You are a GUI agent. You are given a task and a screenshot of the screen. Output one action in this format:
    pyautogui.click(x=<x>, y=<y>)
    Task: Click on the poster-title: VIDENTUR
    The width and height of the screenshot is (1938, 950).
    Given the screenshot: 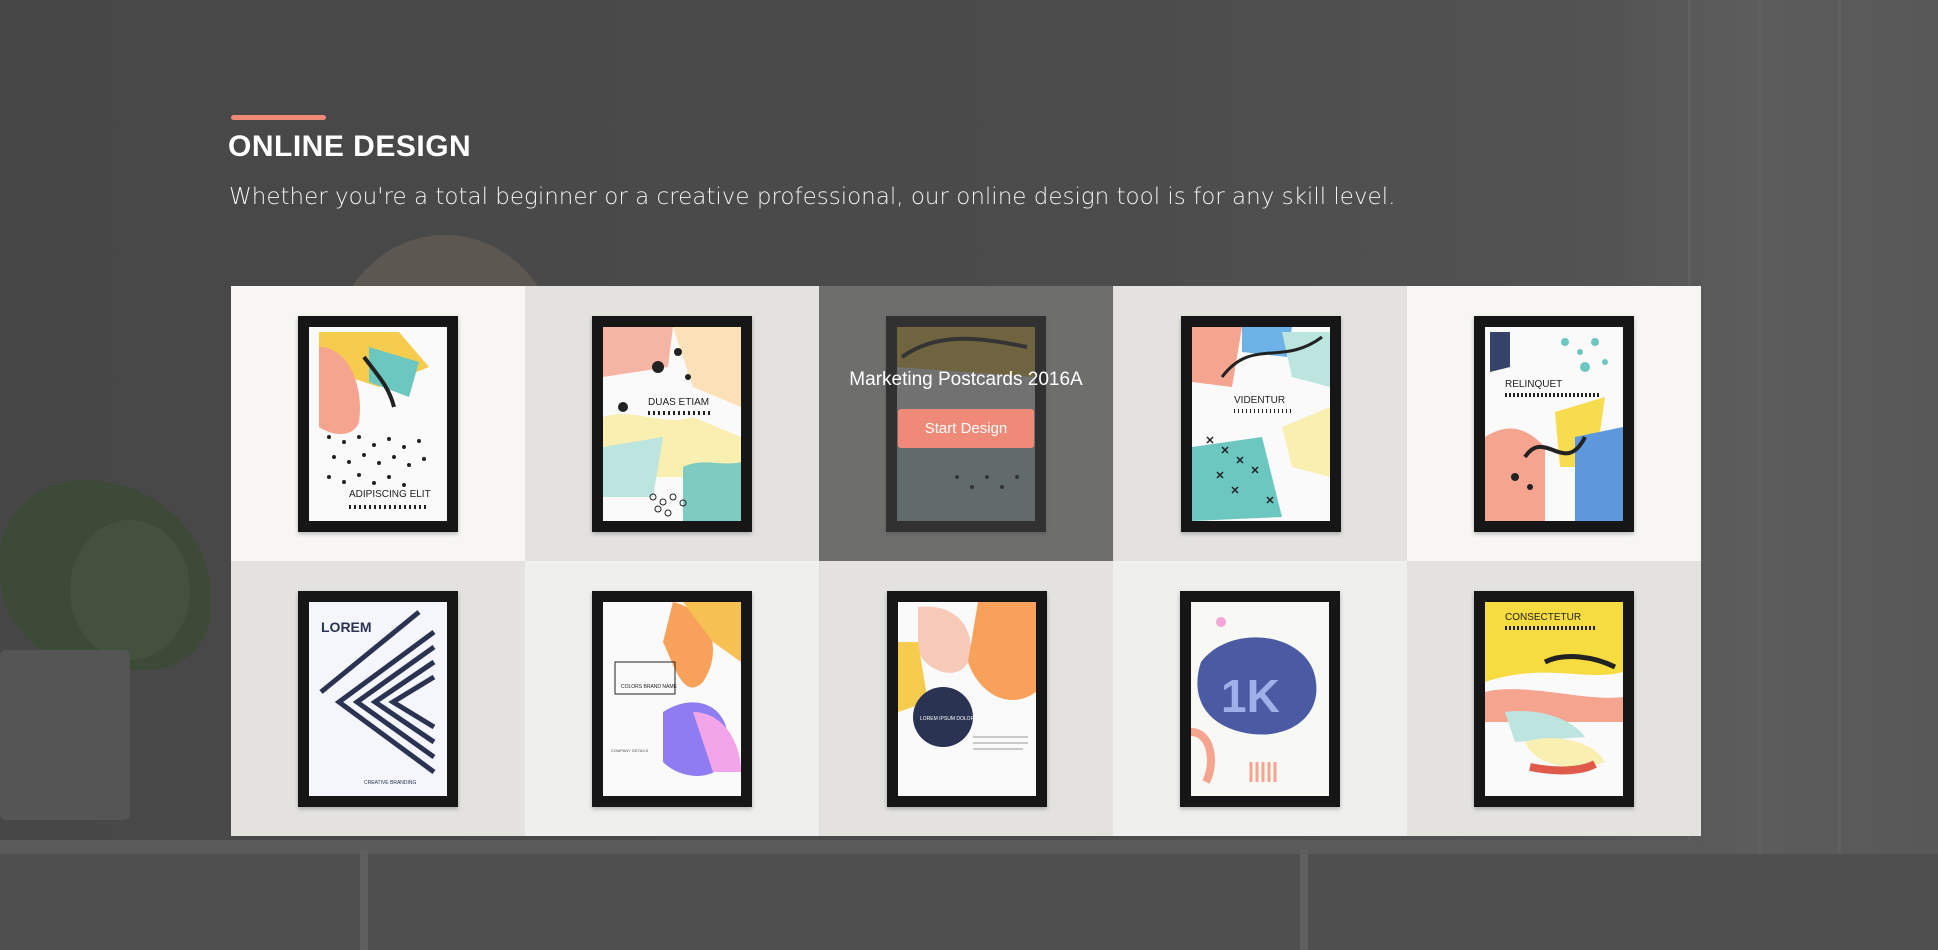 What is the action you would take?
    pyautogui.click(x=1259, y=400)
    